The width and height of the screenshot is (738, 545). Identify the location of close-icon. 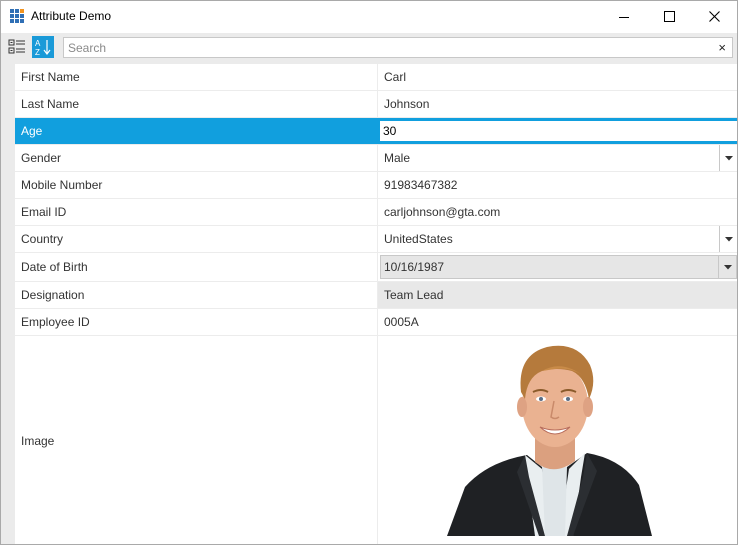
(714, 16).